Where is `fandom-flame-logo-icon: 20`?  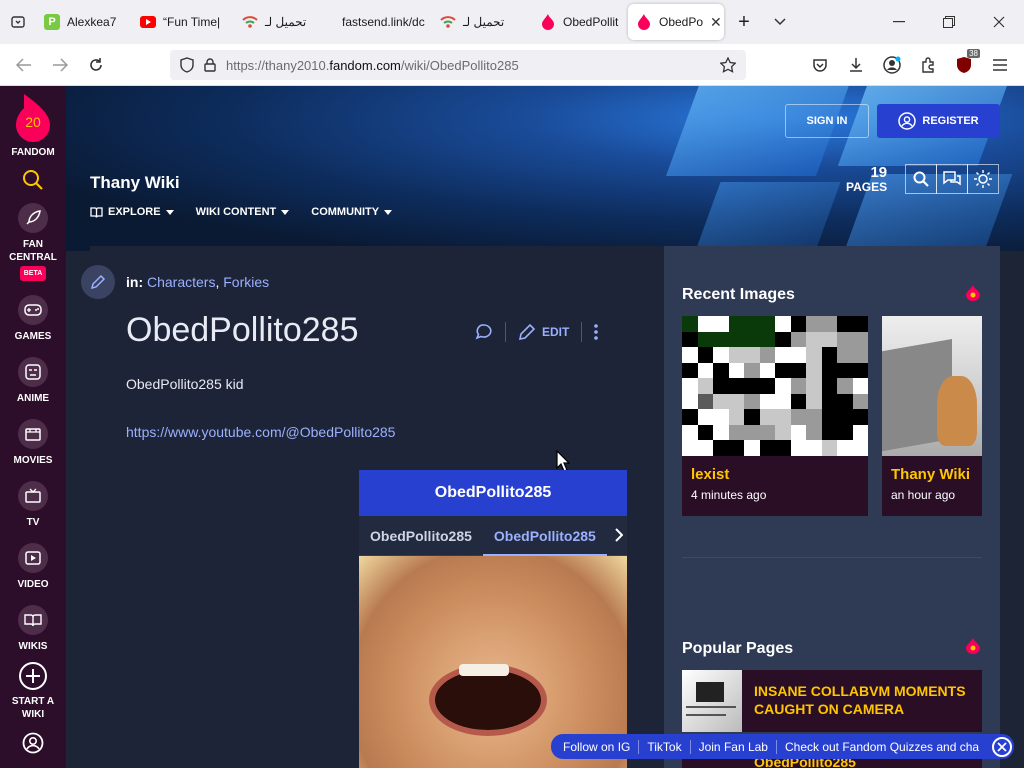
fandom-flame-logo-icon: 20 is located at coordinates (33, 118).